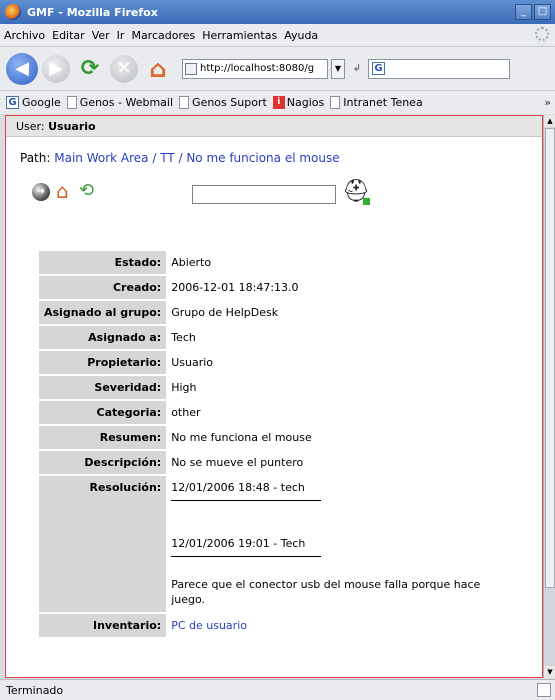 This screenshot has height=700, width=555. I want to click on vertical-scrollbar: ▲ ▼, so click(549, 396).